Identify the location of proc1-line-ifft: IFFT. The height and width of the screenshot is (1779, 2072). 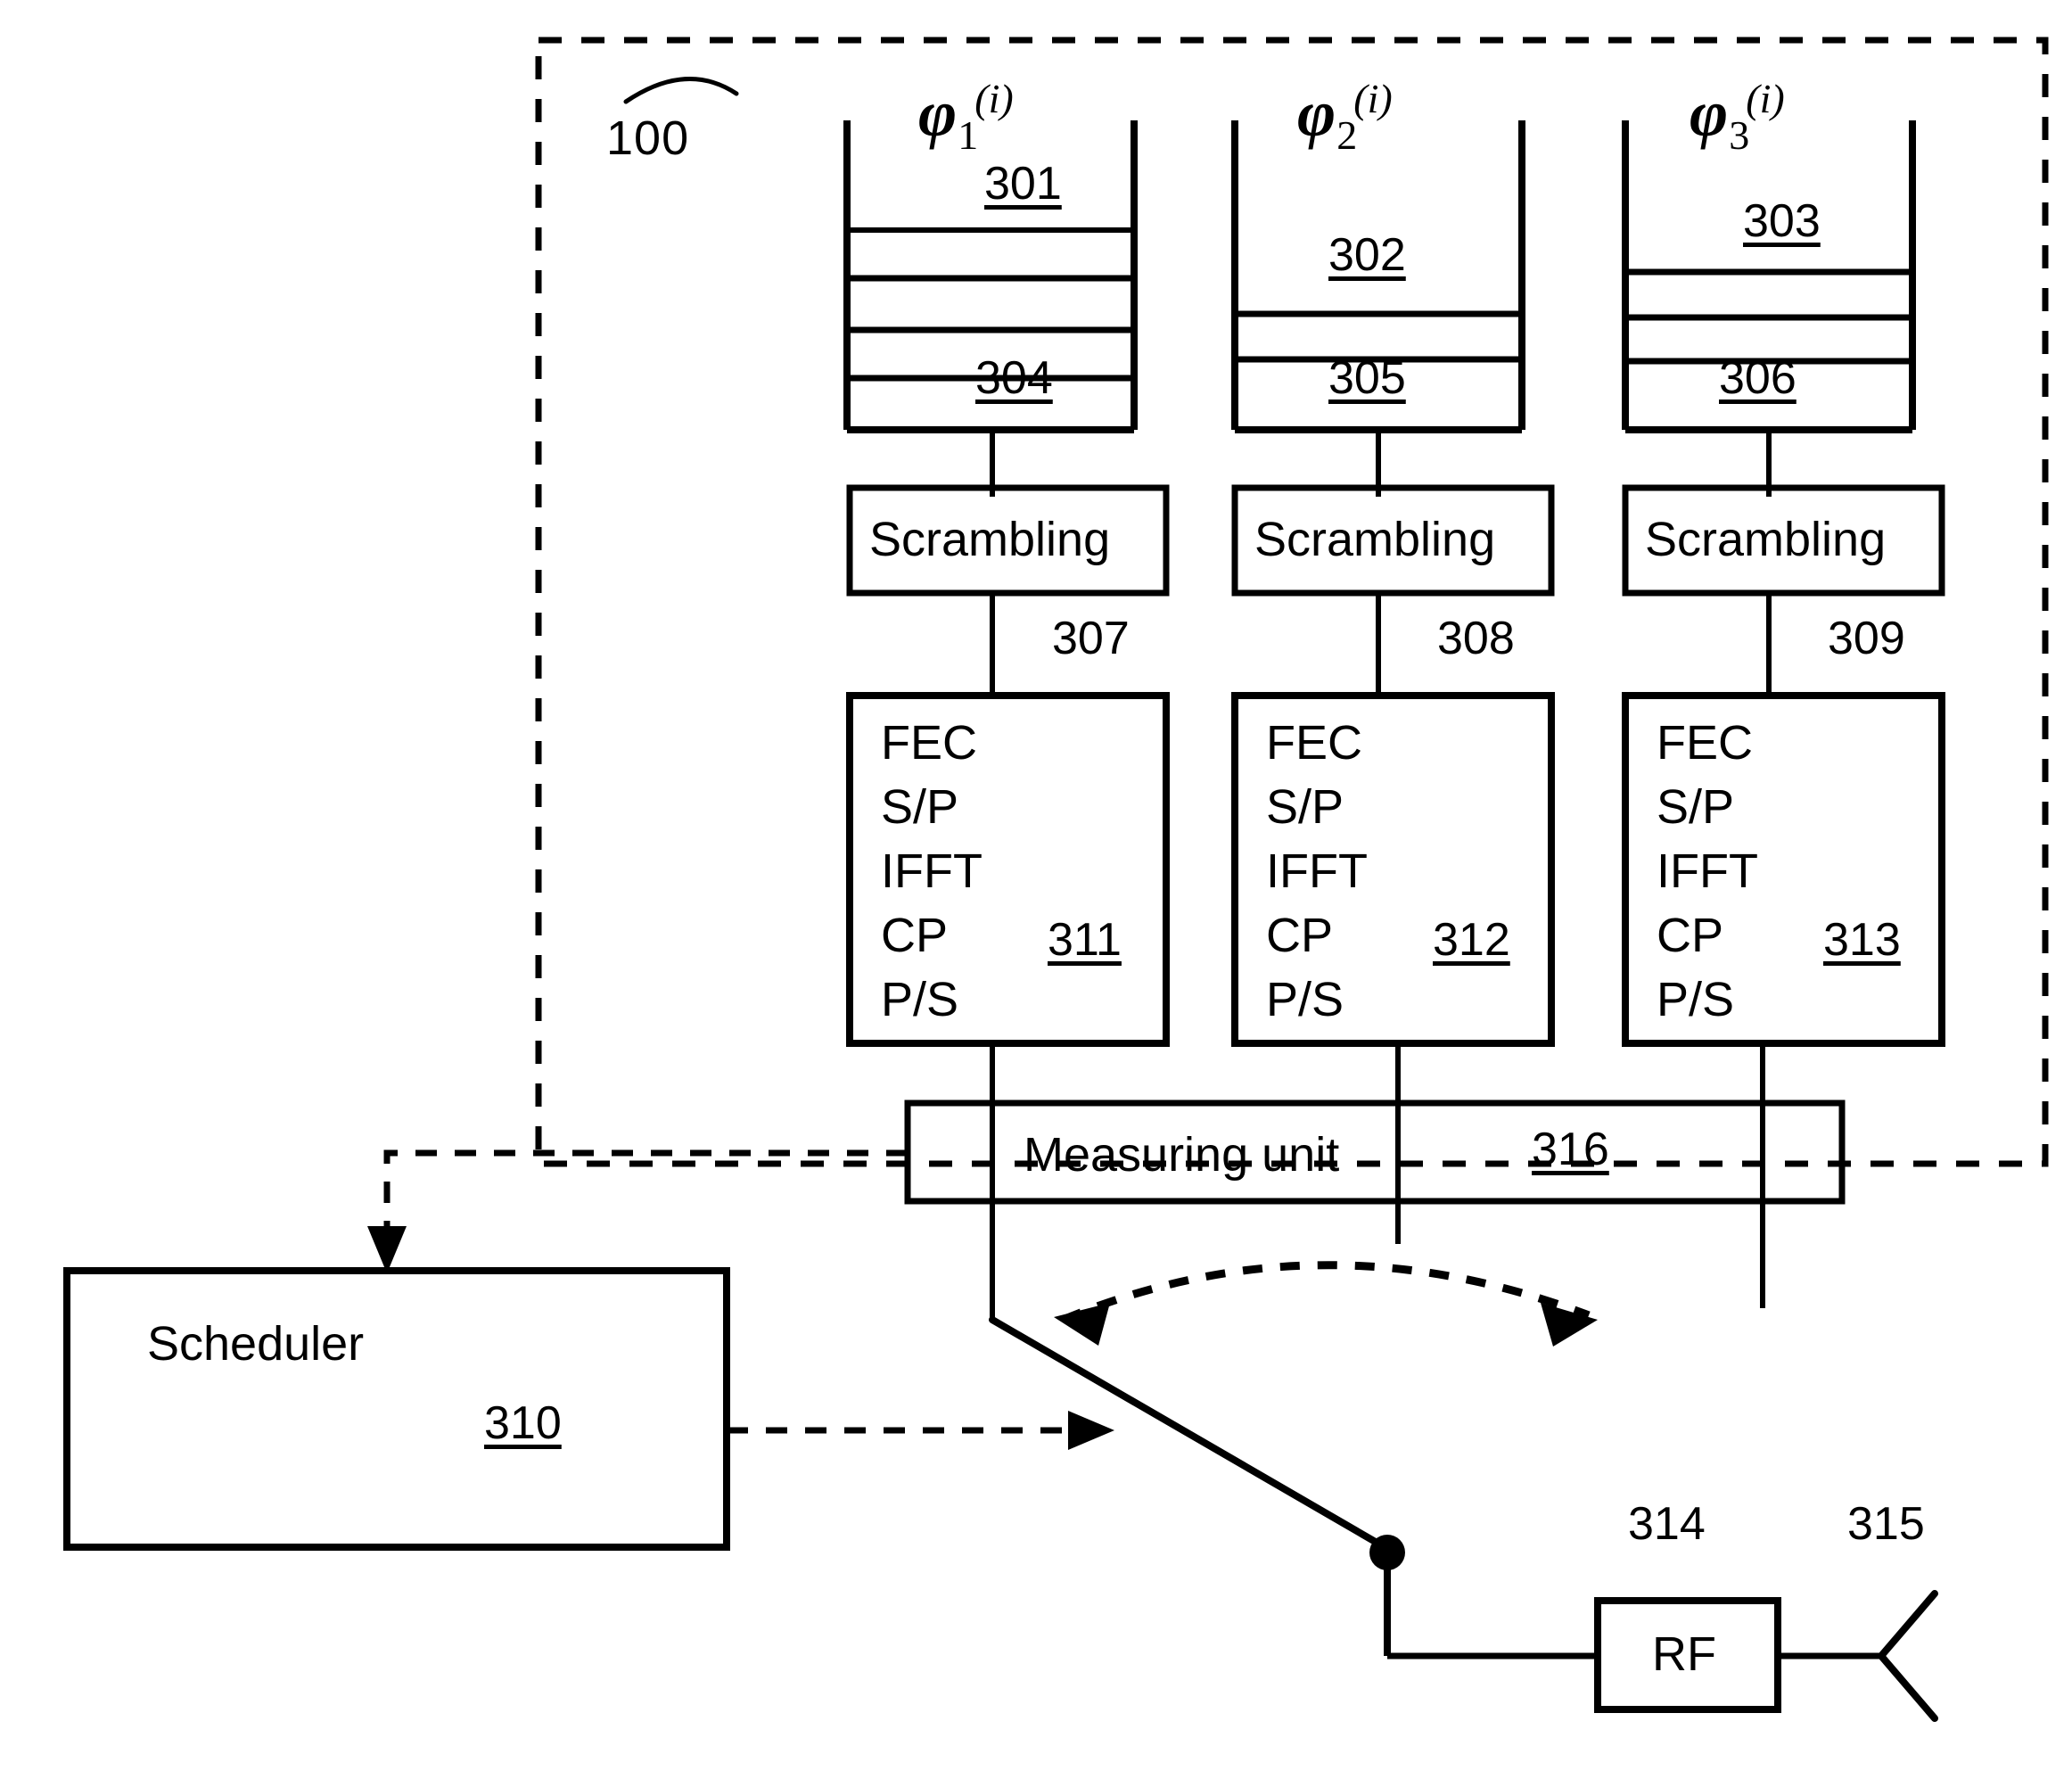
(932, 871).